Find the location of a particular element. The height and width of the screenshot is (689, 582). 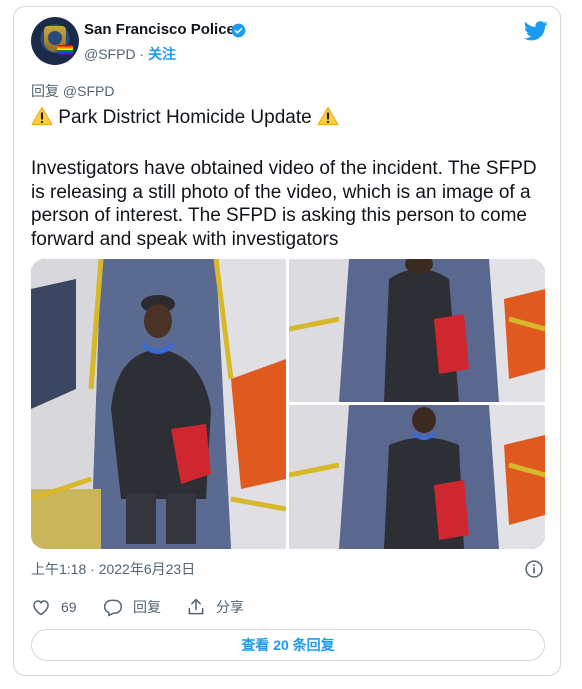

pride-flag is located at coordinates (65, 50).